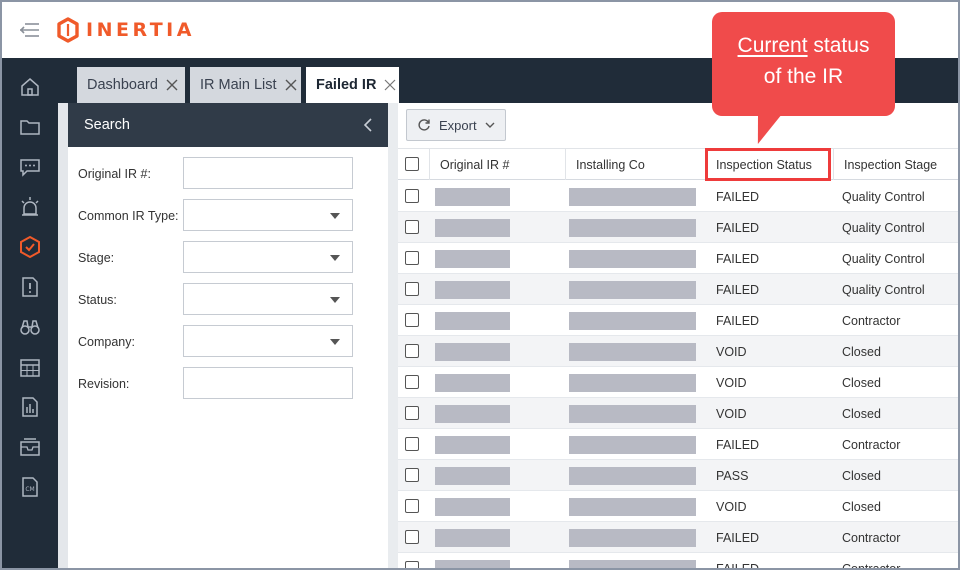 The height and width of the screenshot is (570, 960). I want to click on tab-ir-main-list: IR Main List, so click(245, 85).